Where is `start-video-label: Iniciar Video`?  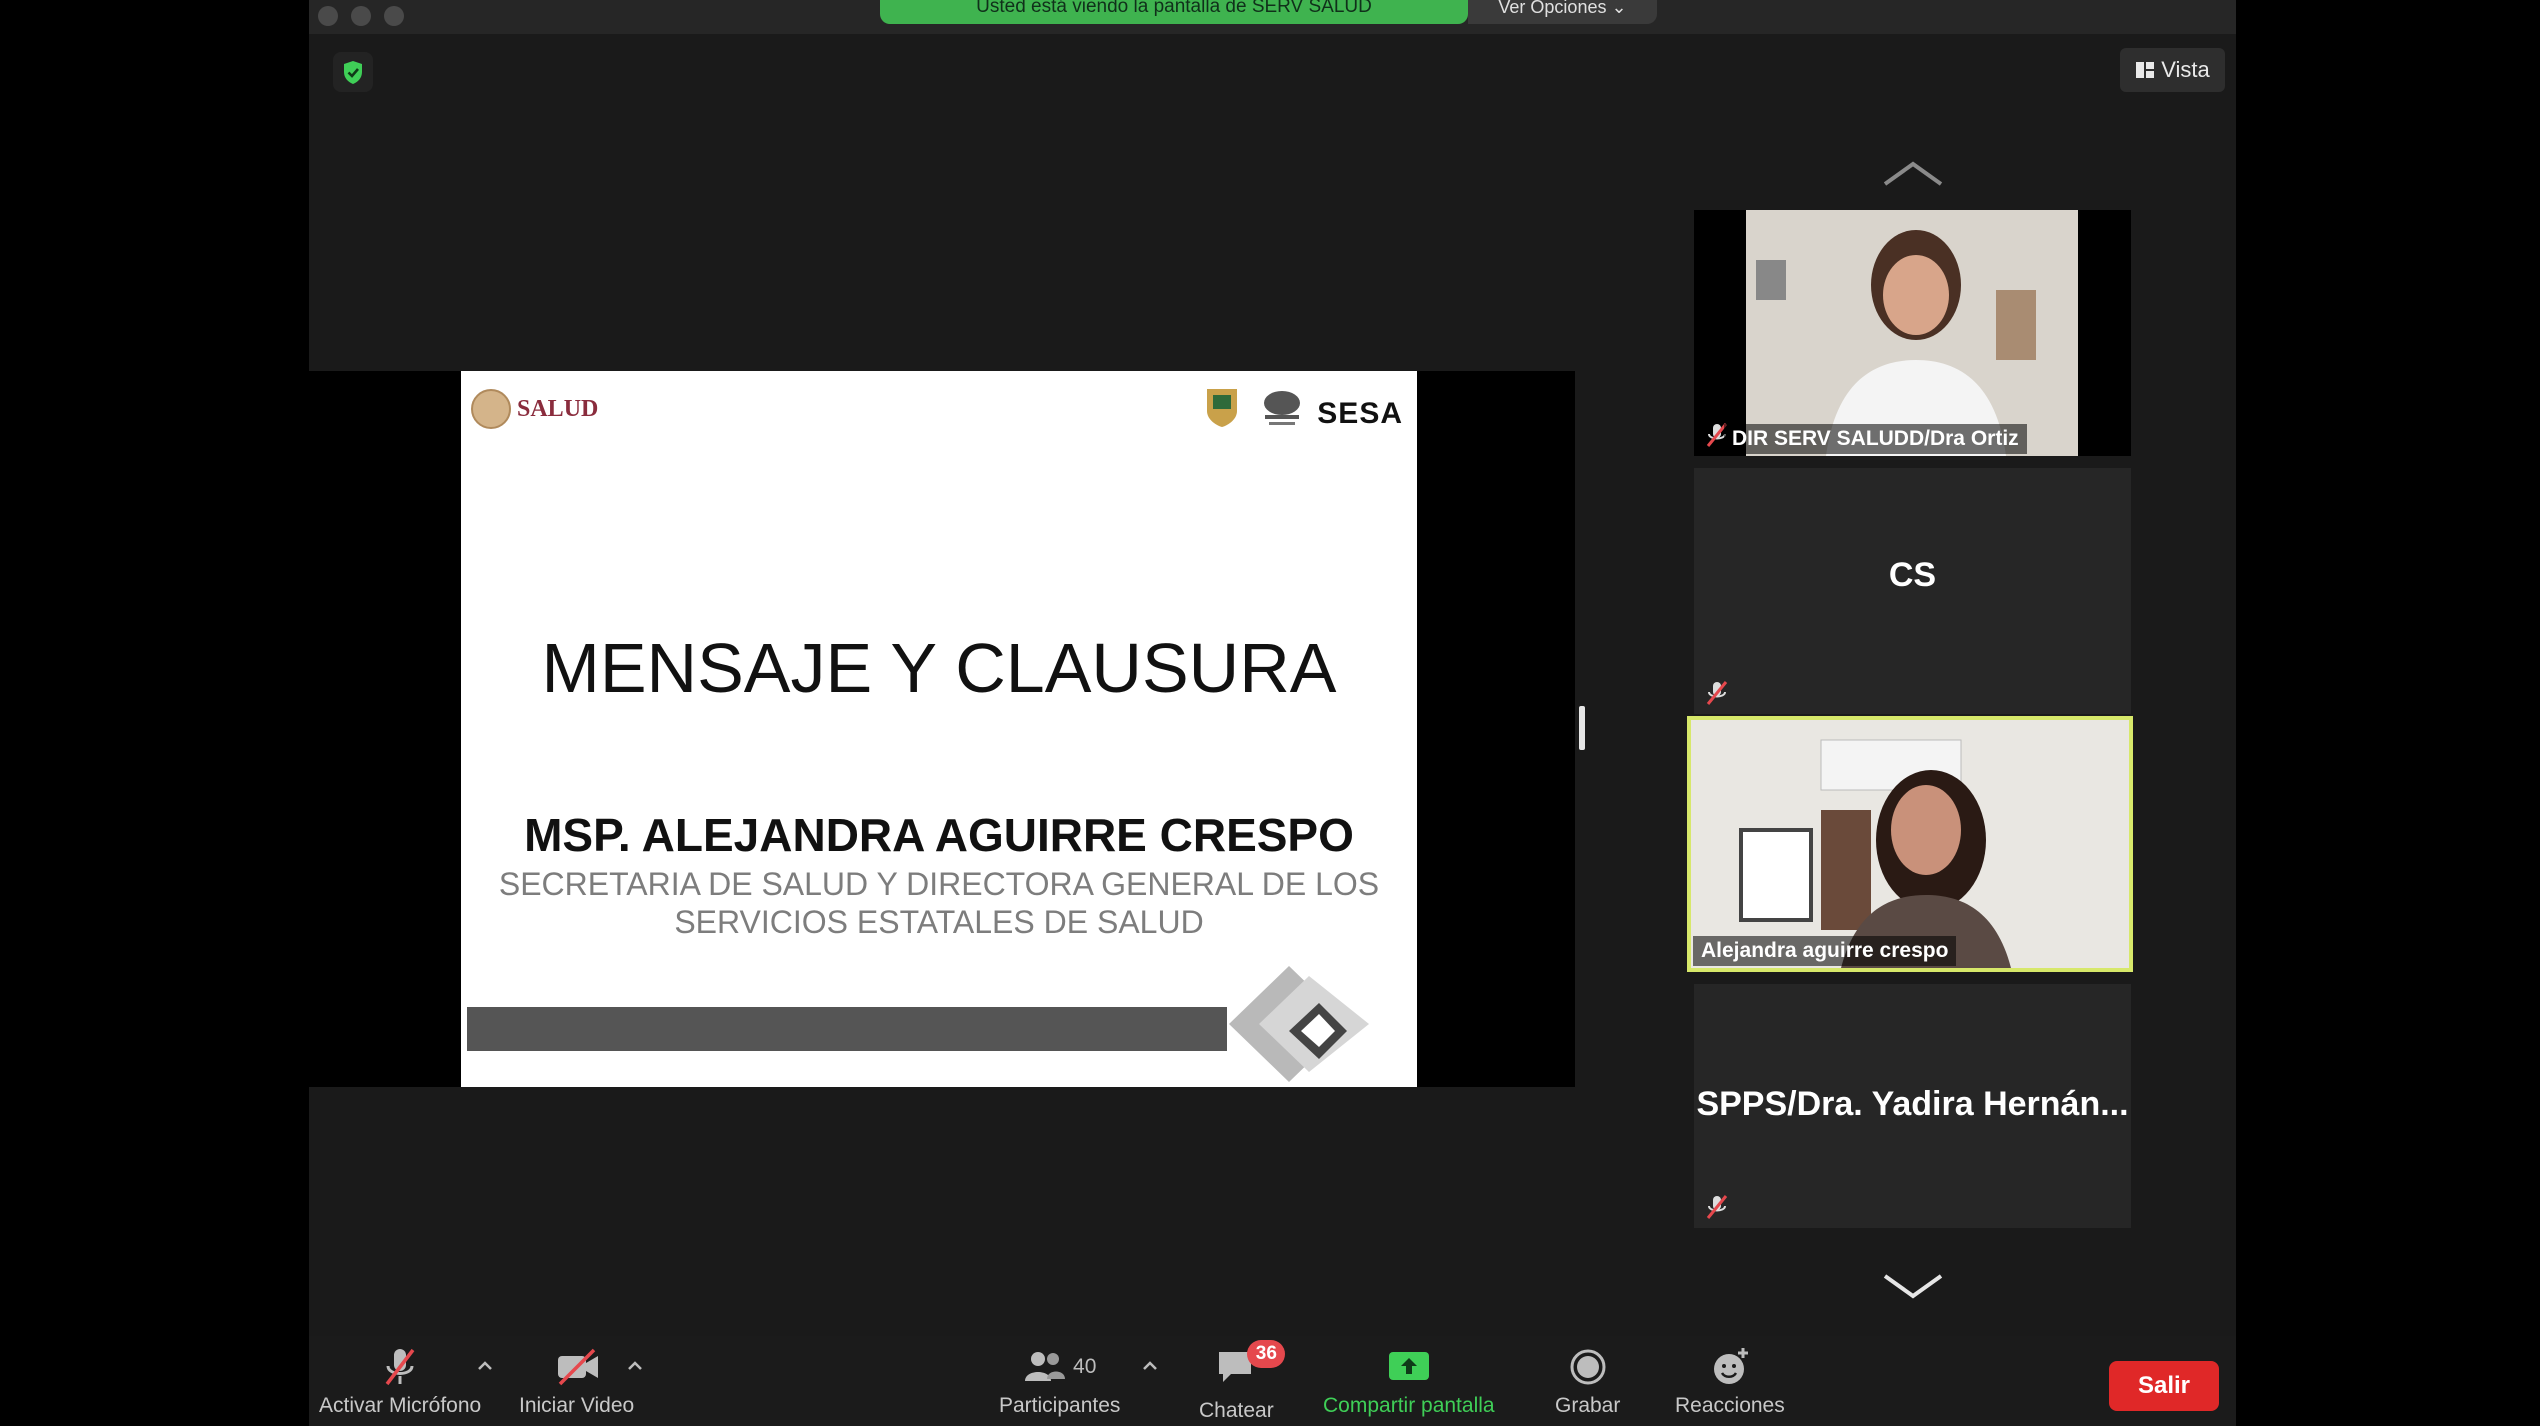 start-video-label: Iniciar Video is located at coordinates (577, 1405).